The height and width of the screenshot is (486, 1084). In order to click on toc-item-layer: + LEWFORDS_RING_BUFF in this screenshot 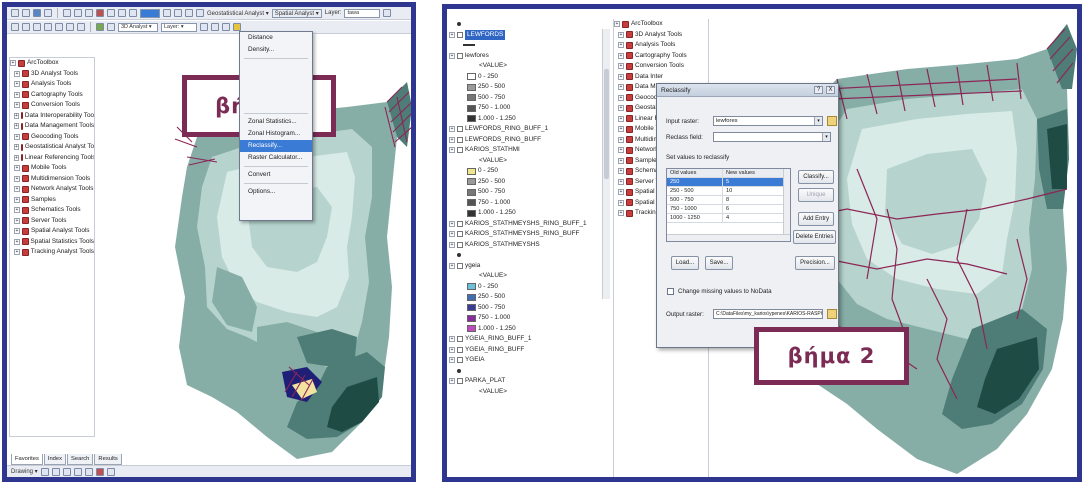, I will do `click(526, 140)`.